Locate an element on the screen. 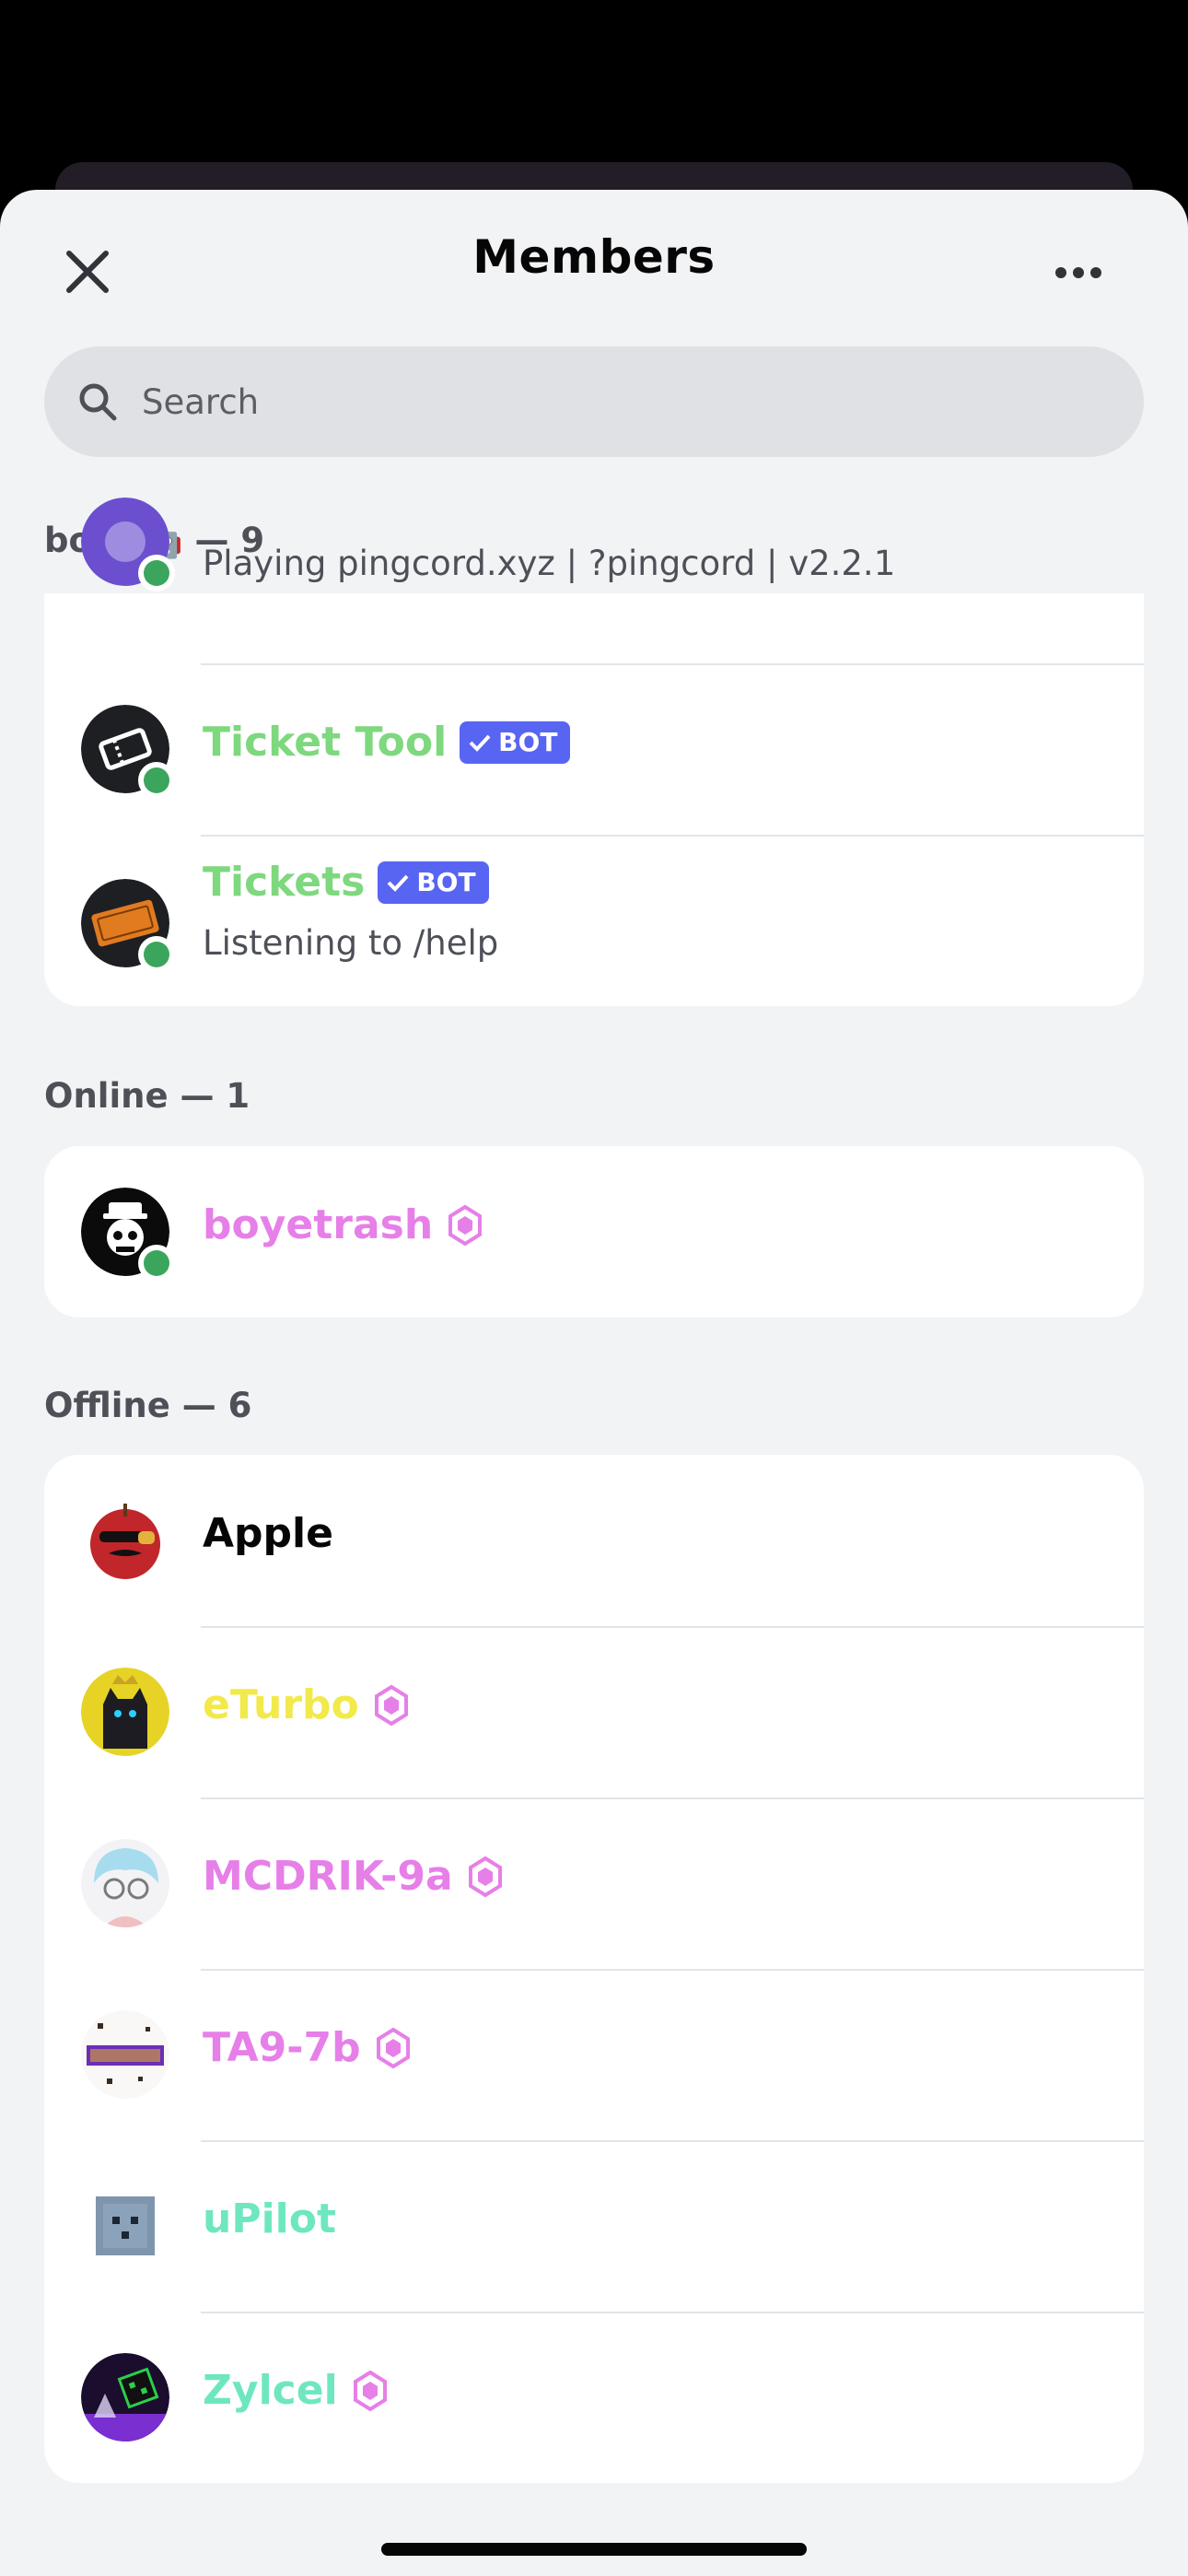 Image resolution: width=1188 pixels, height=2576 pixels. member-name: MCDRIK-9a is located at coordinates (328, 1876).